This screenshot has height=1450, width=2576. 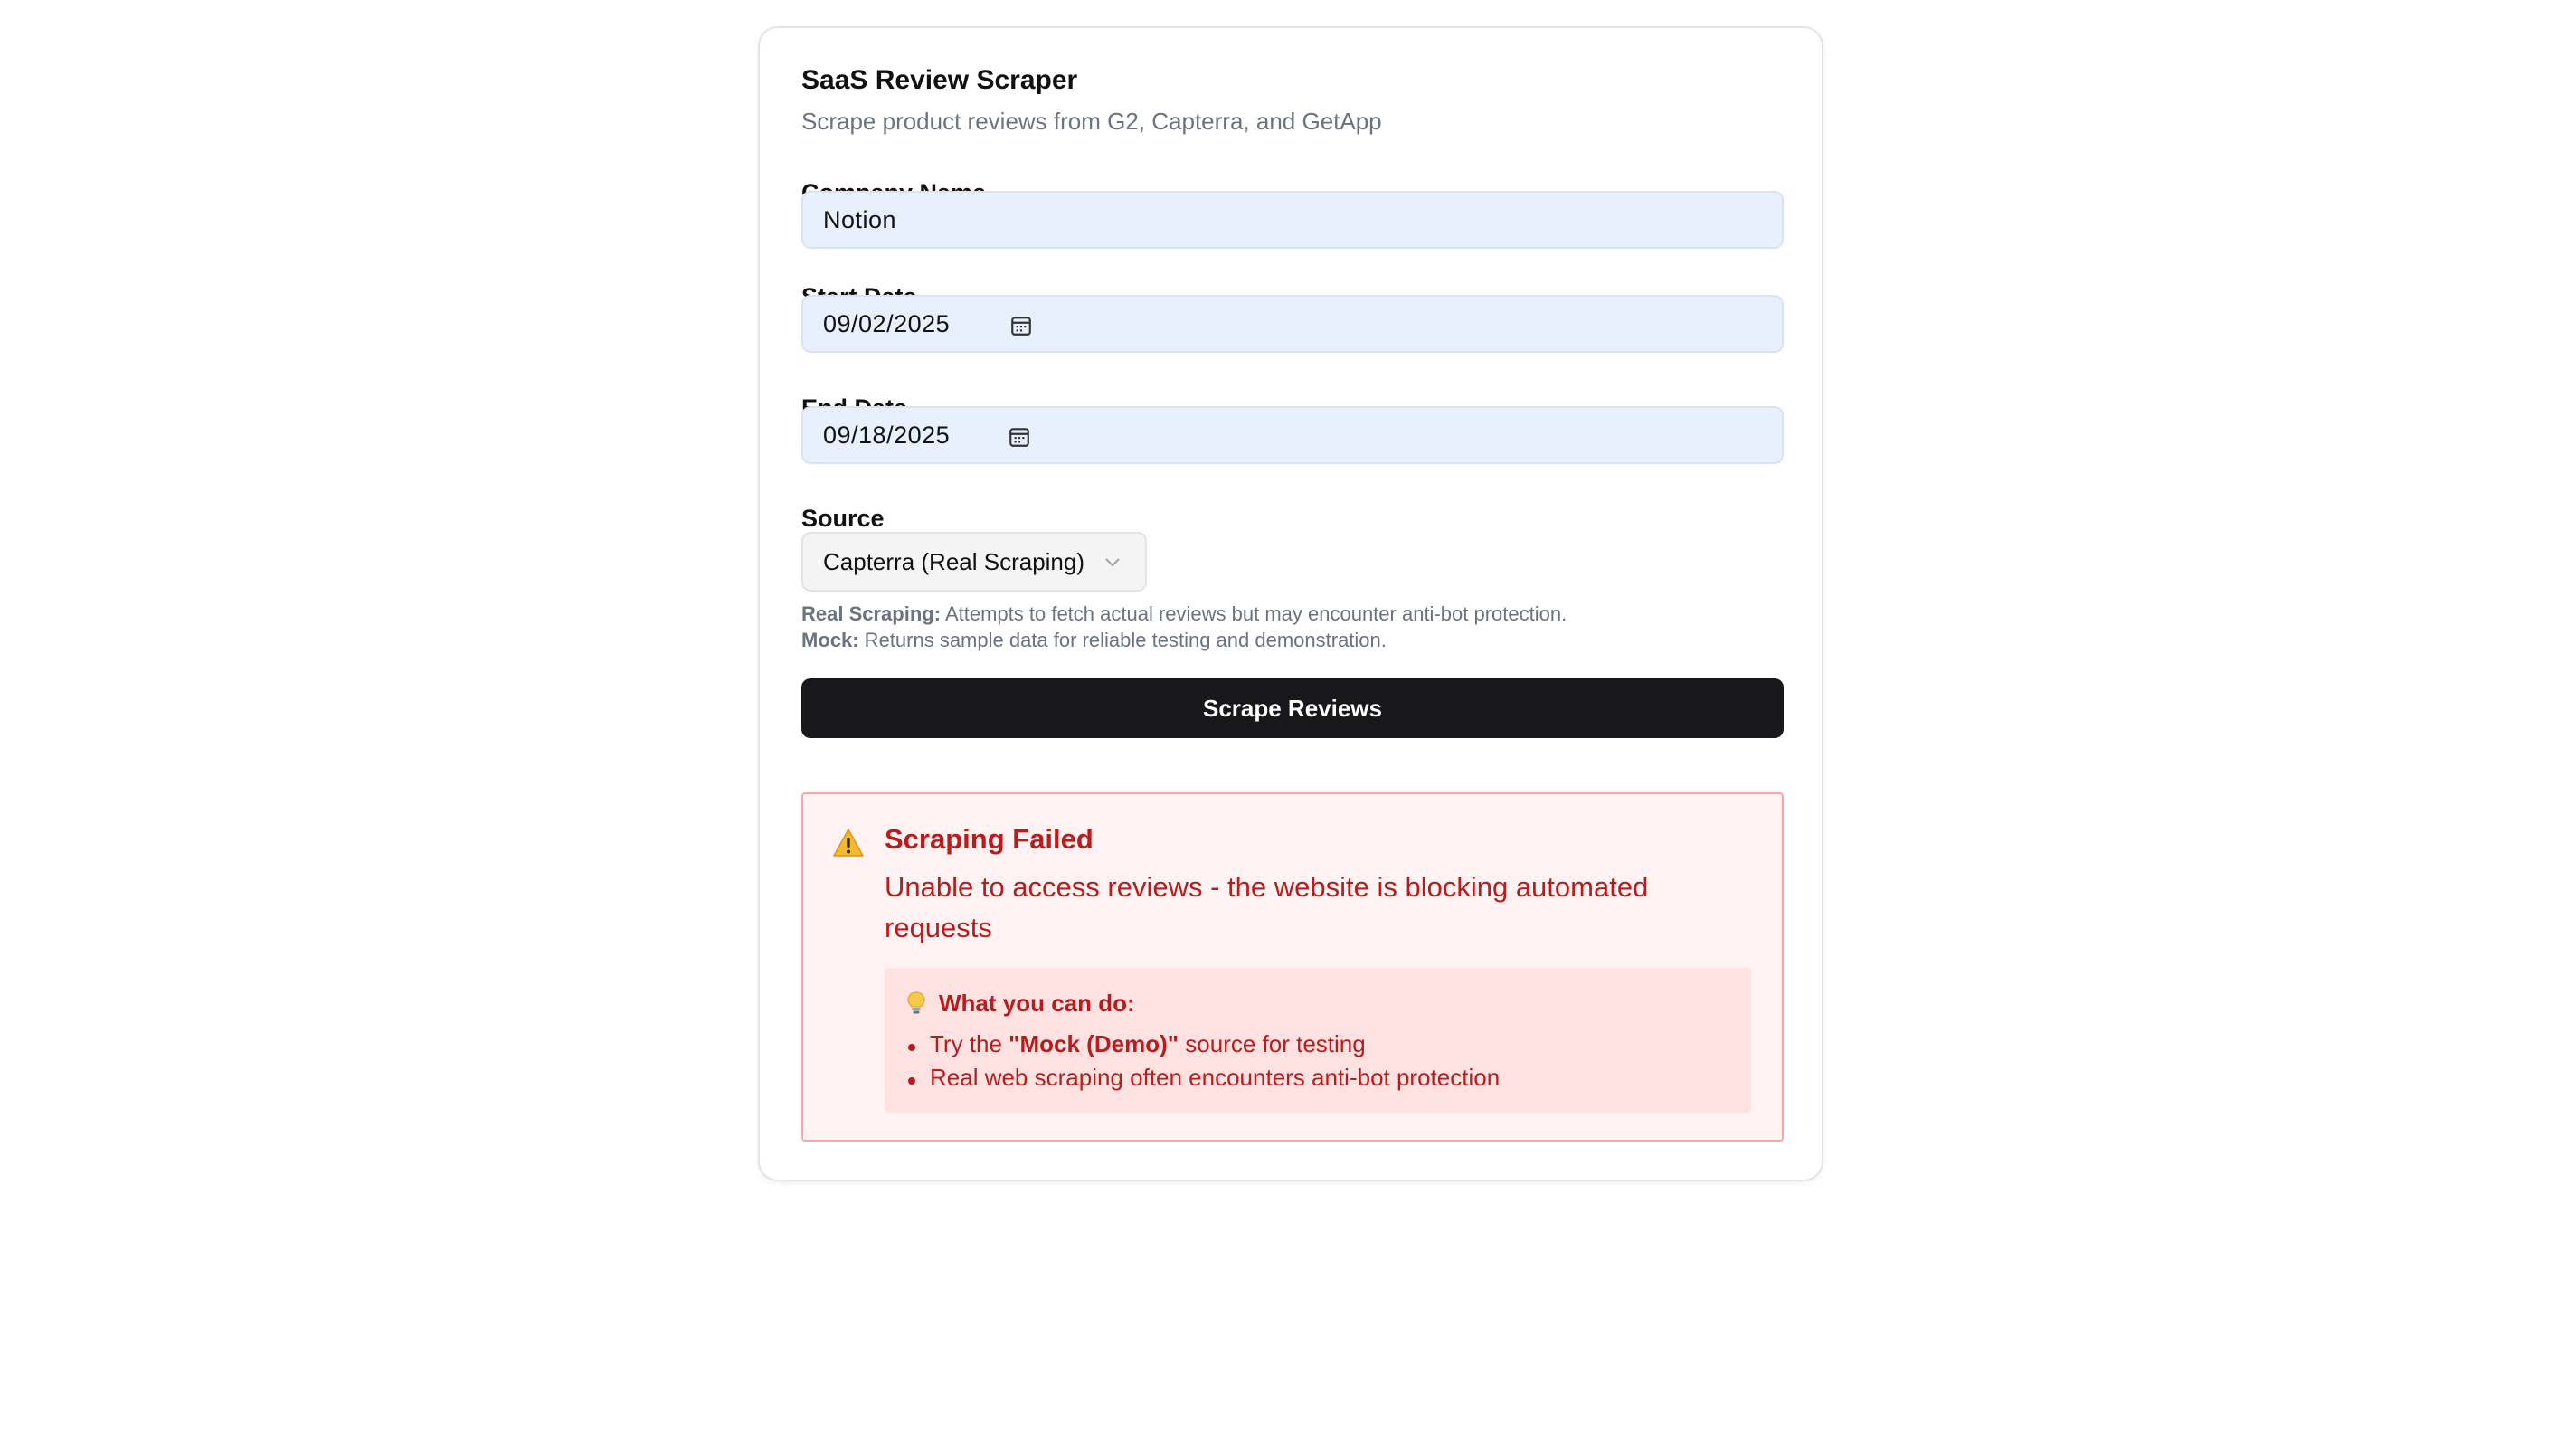 What do you see at coordinates (954, 561) in the screenshot?
I see `source-selected-value: Capterra (Real Scraping)` at bounding box center [954, 561].